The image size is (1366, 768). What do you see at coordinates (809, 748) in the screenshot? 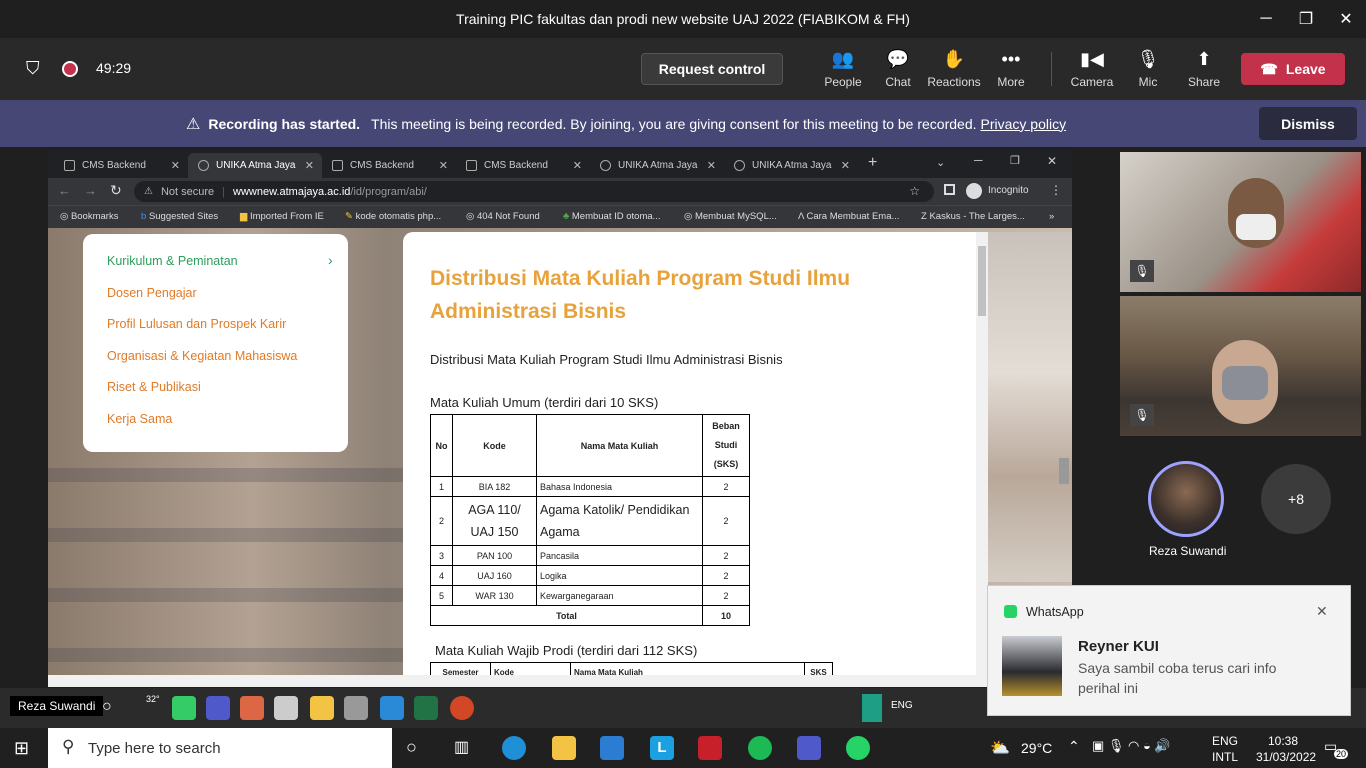
I see `teams-icon` at bounding box center [809, 748].